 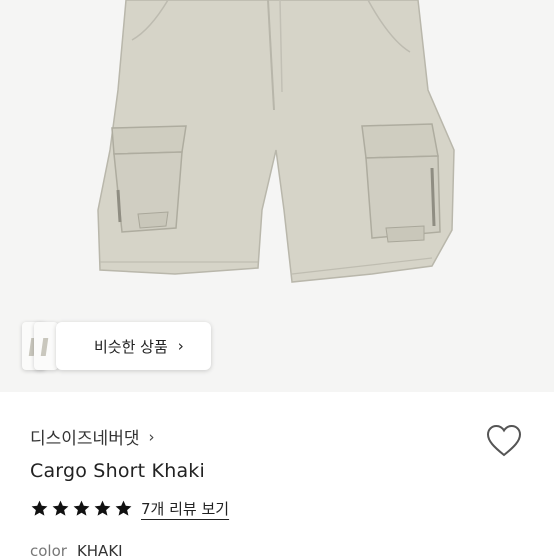 I want to click on star-rating, so click(x=81, y=508).